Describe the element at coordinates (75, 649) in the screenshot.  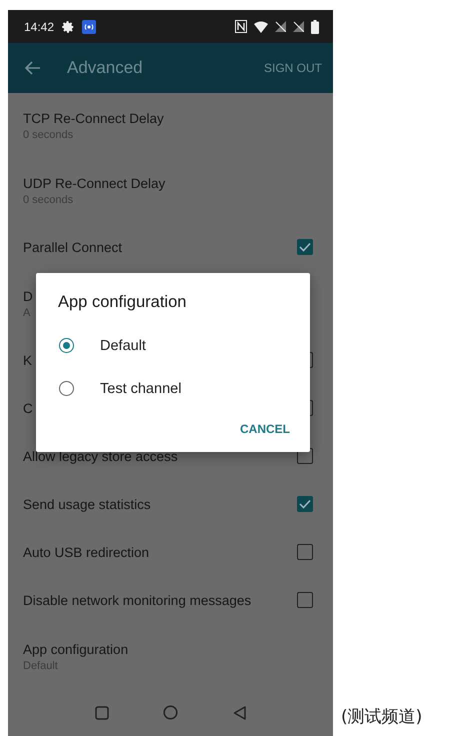
I see `setting-title: App configuration` at that location.